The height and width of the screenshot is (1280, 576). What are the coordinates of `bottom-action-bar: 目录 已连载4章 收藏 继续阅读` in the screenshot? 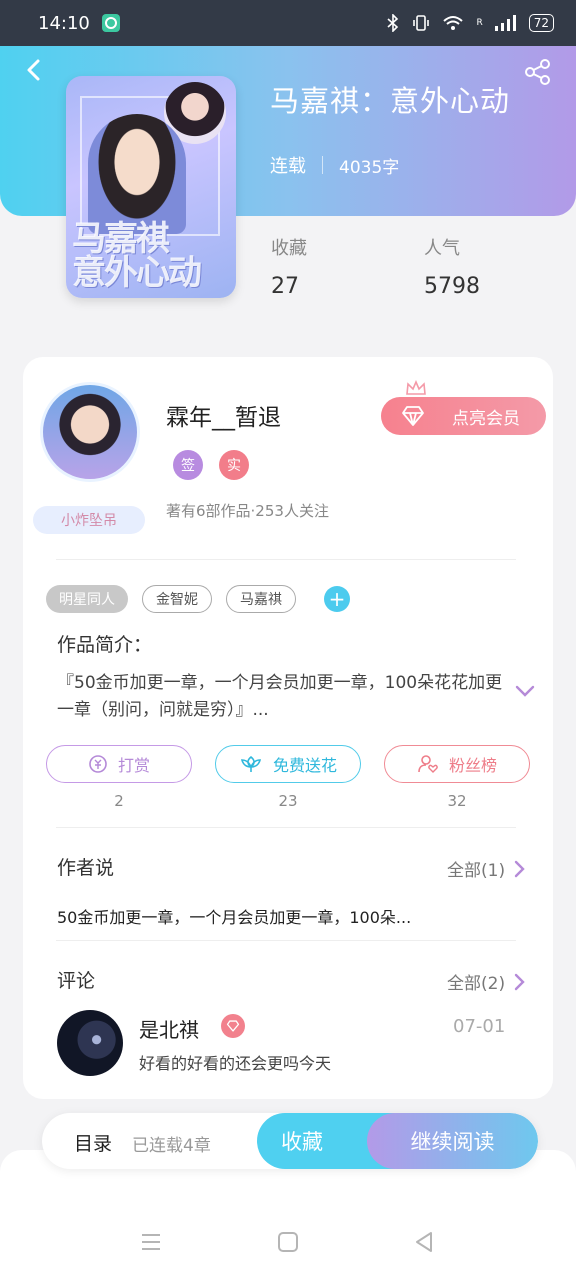 It's located at (290, 1141).